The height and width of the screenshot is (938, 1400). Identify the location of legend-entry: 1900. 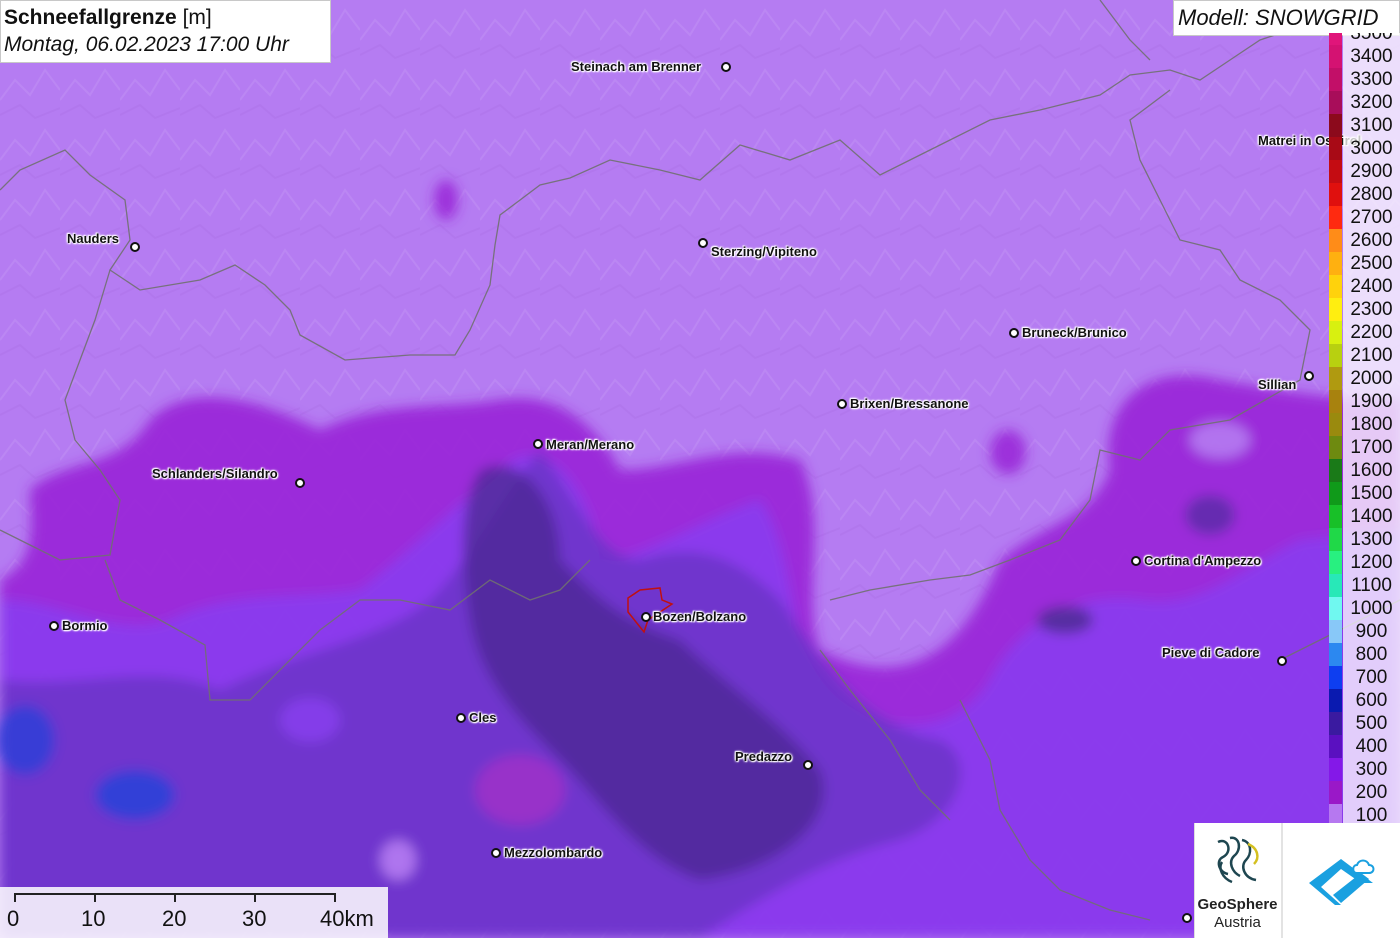
(1364, 401).